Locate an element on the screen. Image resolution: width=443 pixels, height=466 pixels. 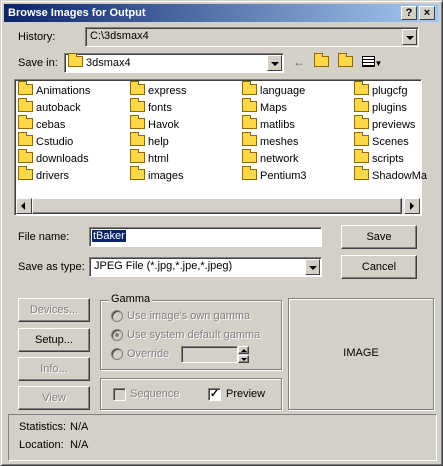
save-as-type-dropdown-button is located at coordinates (312, 267).